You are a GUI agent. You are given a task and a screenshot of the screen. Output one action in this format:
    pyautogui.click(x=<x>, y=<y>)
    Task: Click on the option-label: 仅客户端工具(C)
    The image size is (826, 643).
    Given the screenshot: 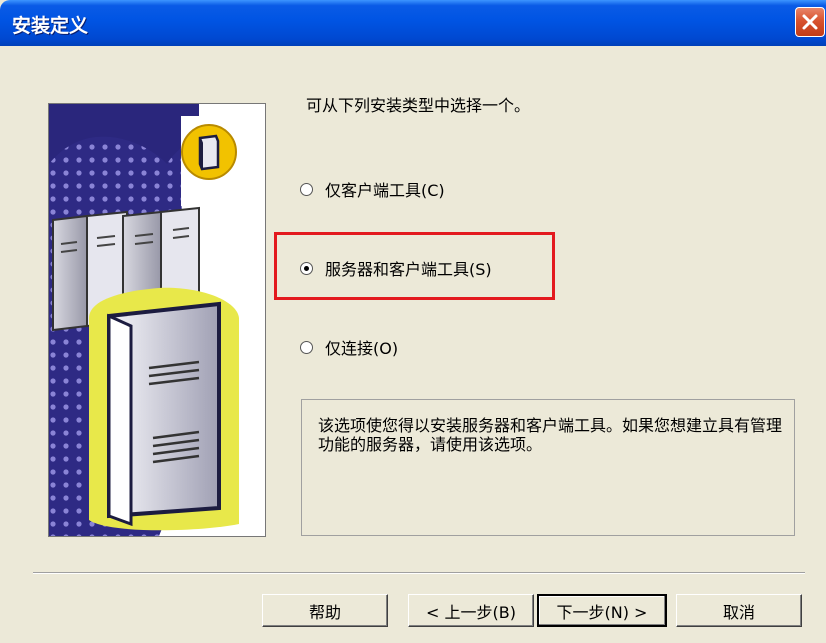 What is the action you would take?
    pyautogui.click(x=385, y=190)
    